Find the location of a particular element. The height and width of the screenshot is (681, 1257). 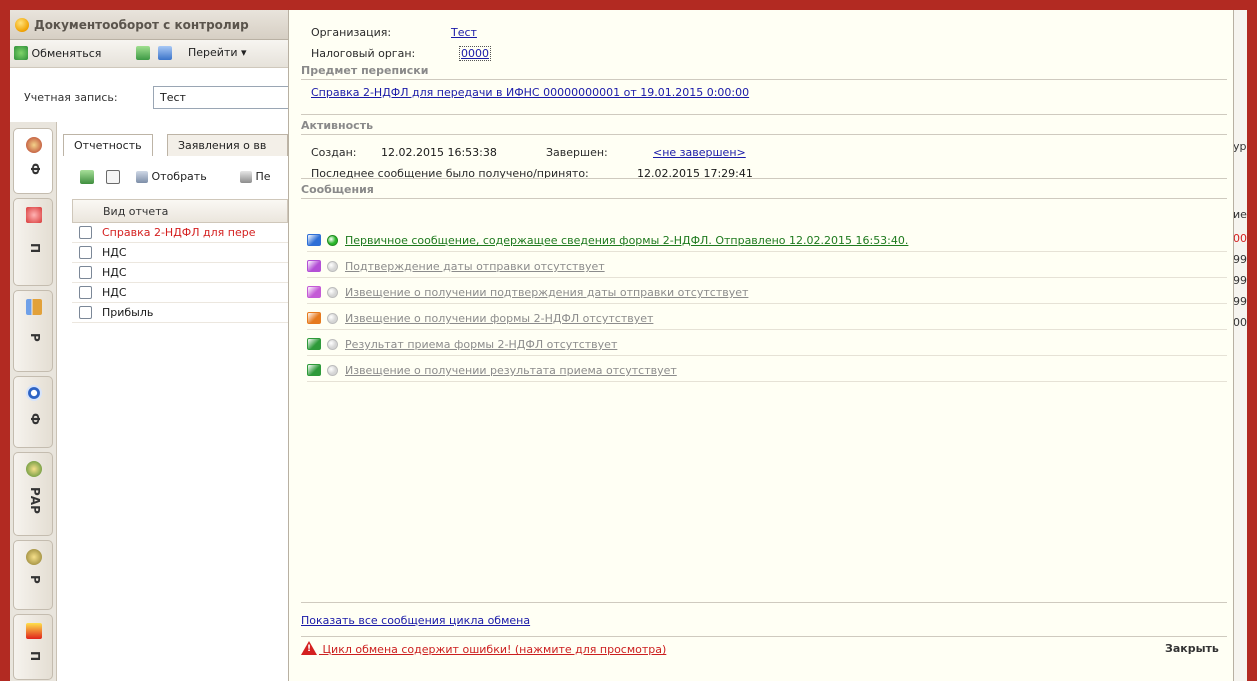

window-titlebar: Документооборот с контролир is located at coordinates (149, 25).